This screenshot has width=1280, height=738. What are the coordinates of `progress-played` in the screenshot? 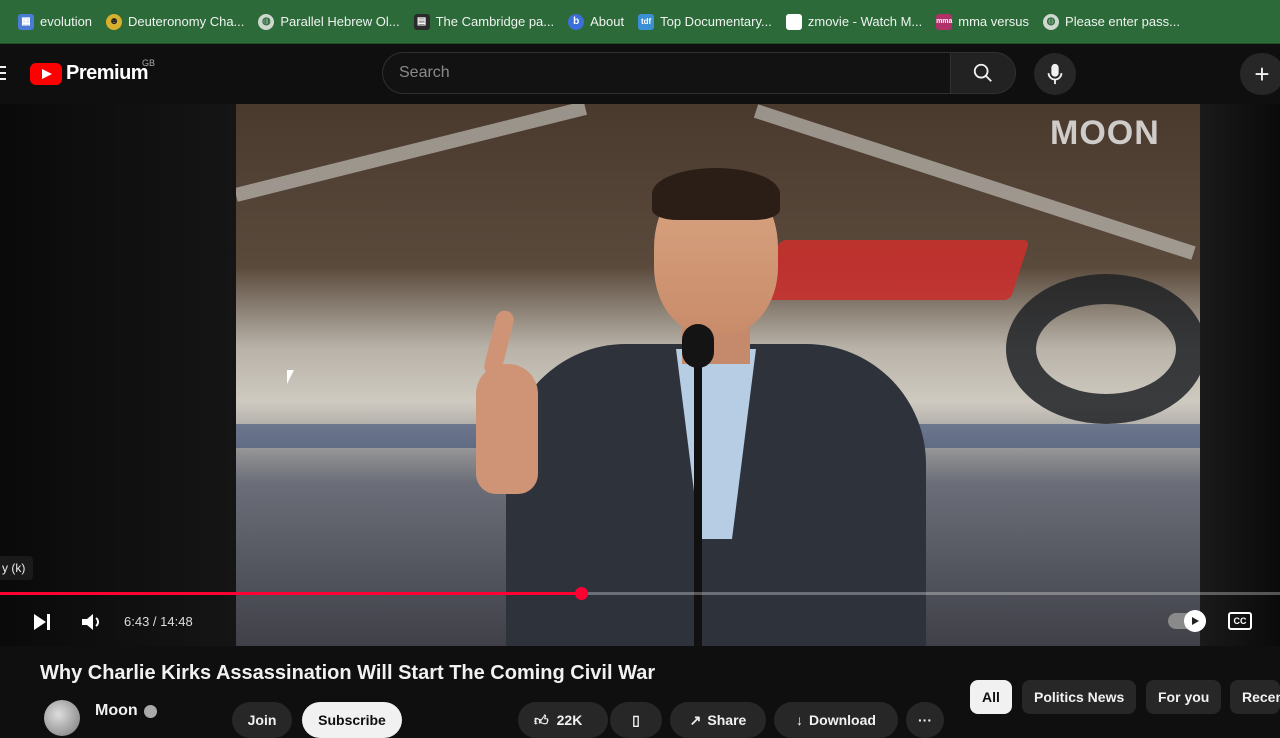 It's located at (291, 593).